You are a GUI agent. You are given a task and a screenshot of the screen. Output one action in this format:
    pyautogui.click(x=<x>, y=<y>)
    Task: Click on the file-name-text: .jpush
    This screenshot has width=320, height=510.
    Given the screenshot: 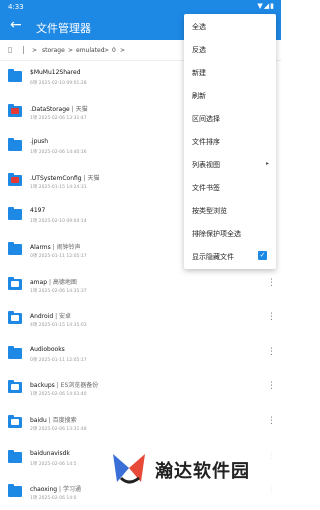 What is the action you would take?
    pyautogui.click(x=39, y=142)
    